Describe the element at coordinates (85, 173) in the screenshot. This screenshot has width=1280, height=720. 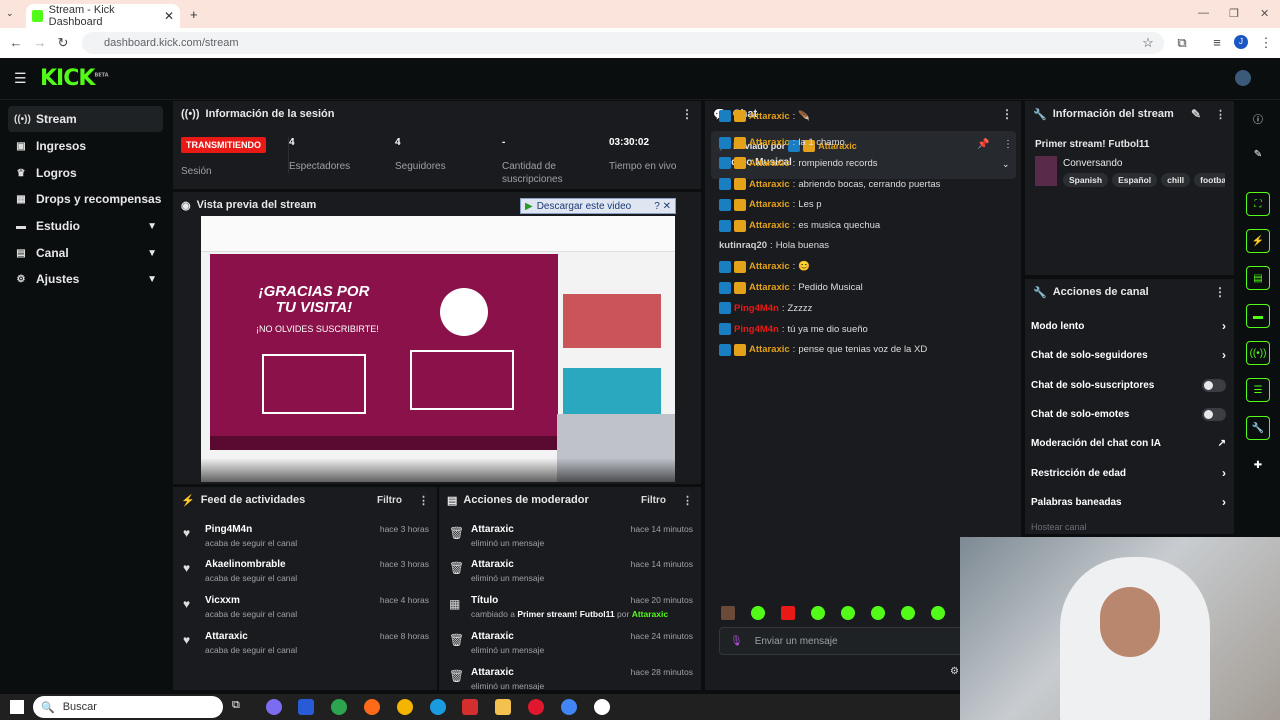
I see `sidebar-item-logros: ♛ Logros` at that location.